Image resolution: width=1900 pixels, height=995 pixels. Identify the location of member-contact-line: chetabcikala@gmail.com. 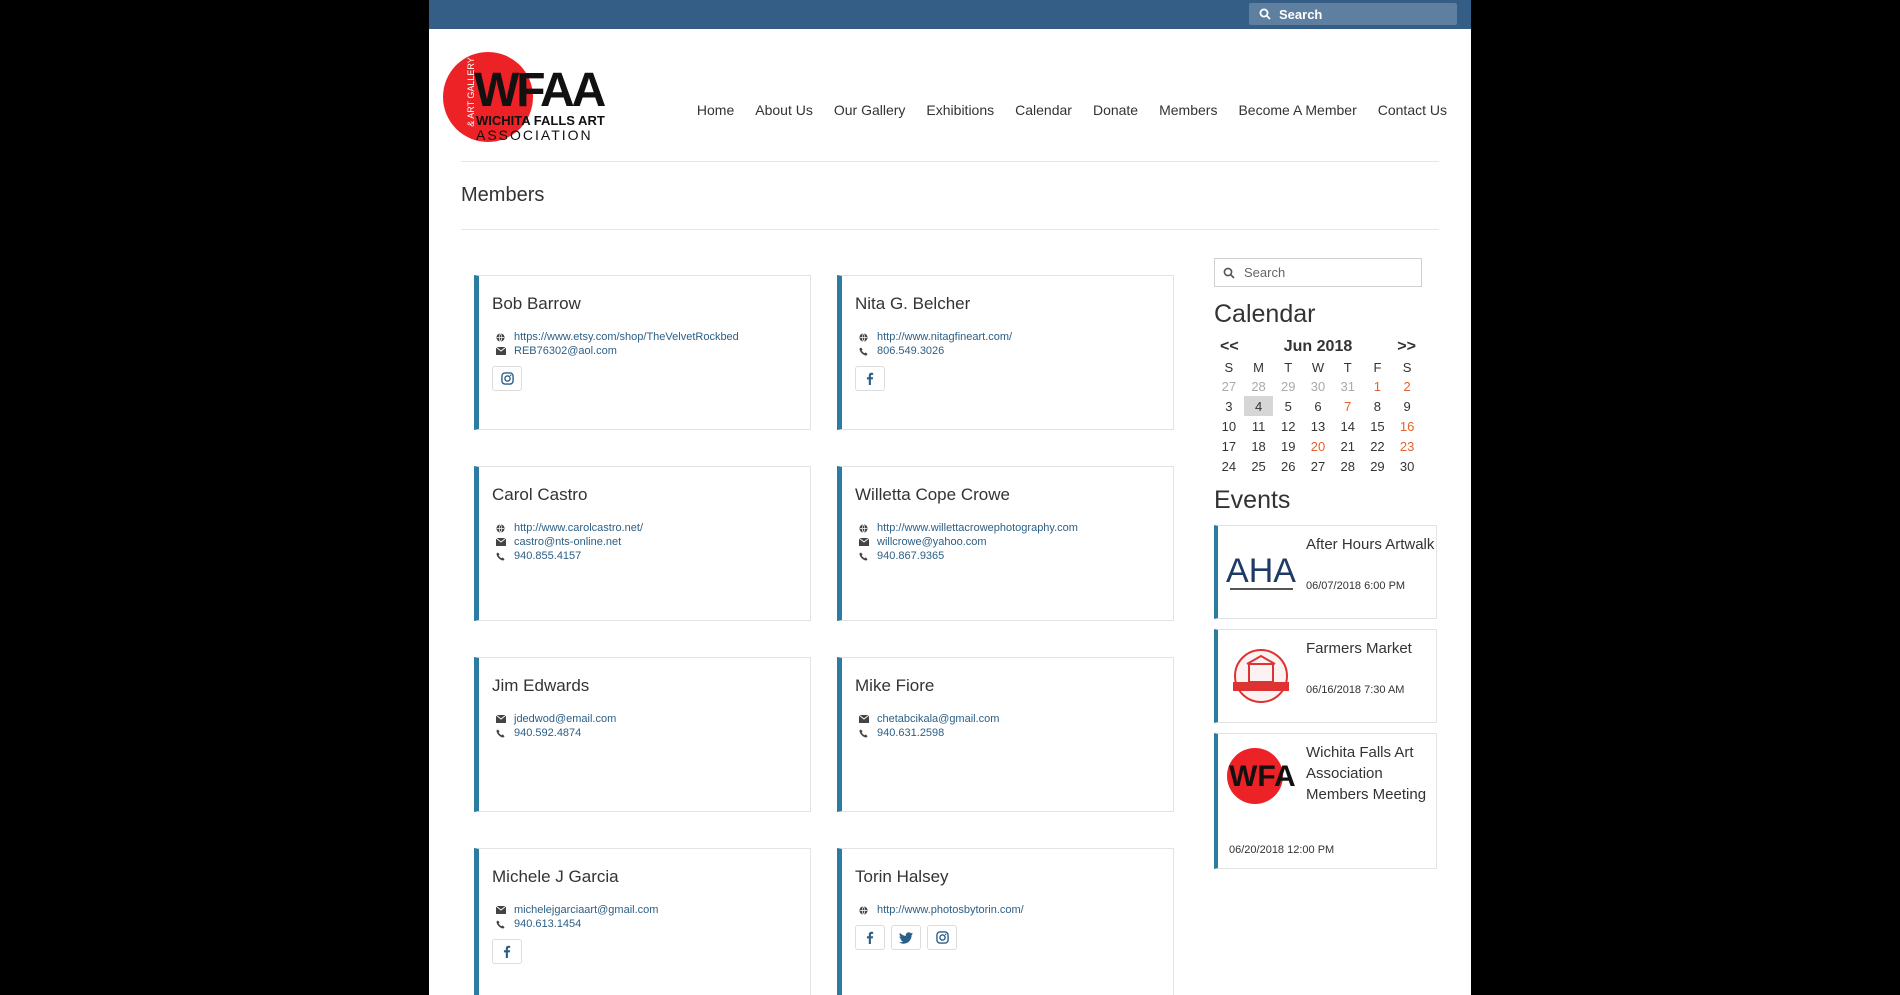
(929, 719).